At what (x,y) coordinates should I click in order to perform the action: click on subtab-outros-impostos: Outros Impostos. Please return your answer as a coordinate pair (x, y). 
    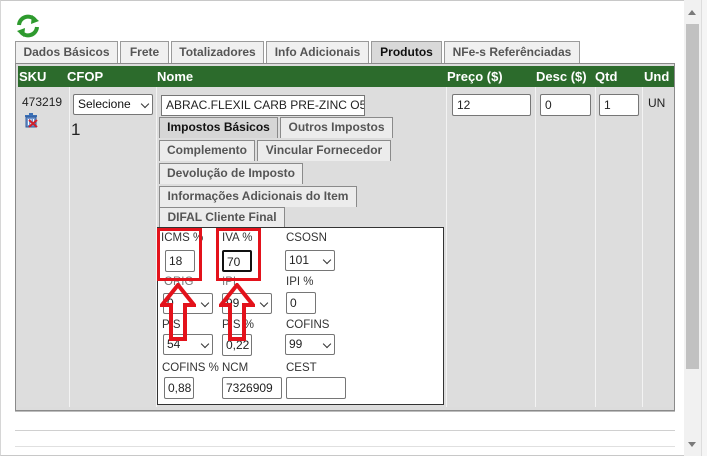
    Looking at the image, I should click on (336, 127).